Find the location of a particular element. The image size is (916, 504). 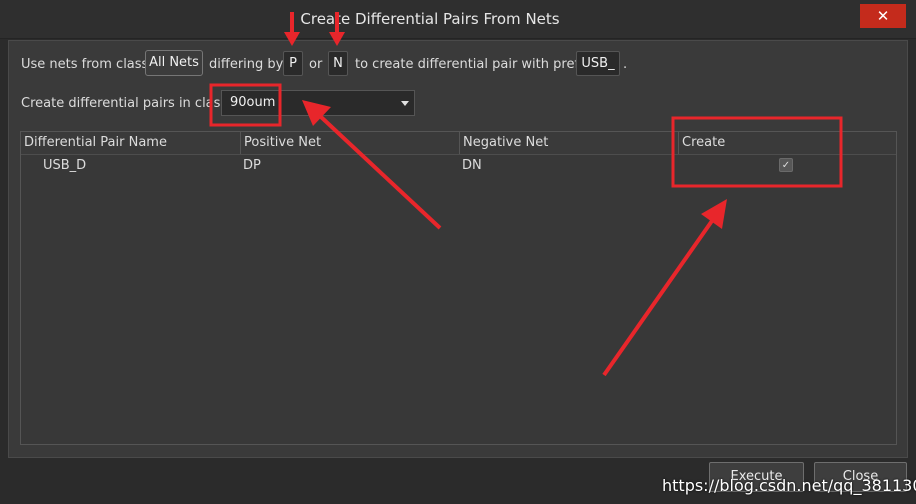

arrow-class-shaft is located at coordinates (380, 172).